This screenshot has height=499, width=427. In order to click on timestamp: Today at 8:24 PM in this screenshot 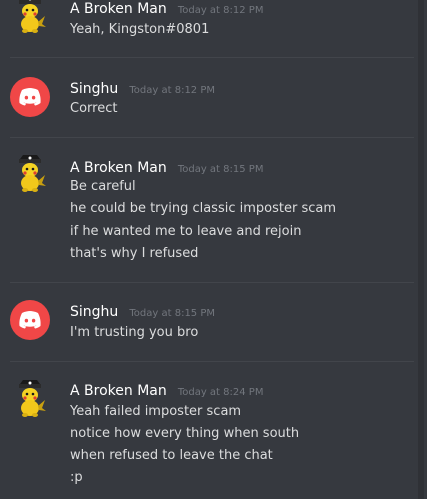, I will do `click(220, 392)`.